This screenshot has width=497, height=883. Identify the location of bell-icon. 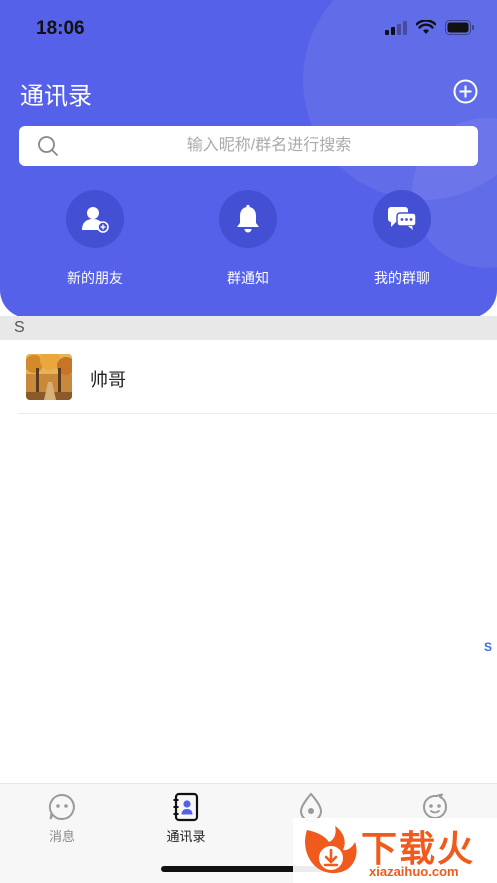
(248, 219).